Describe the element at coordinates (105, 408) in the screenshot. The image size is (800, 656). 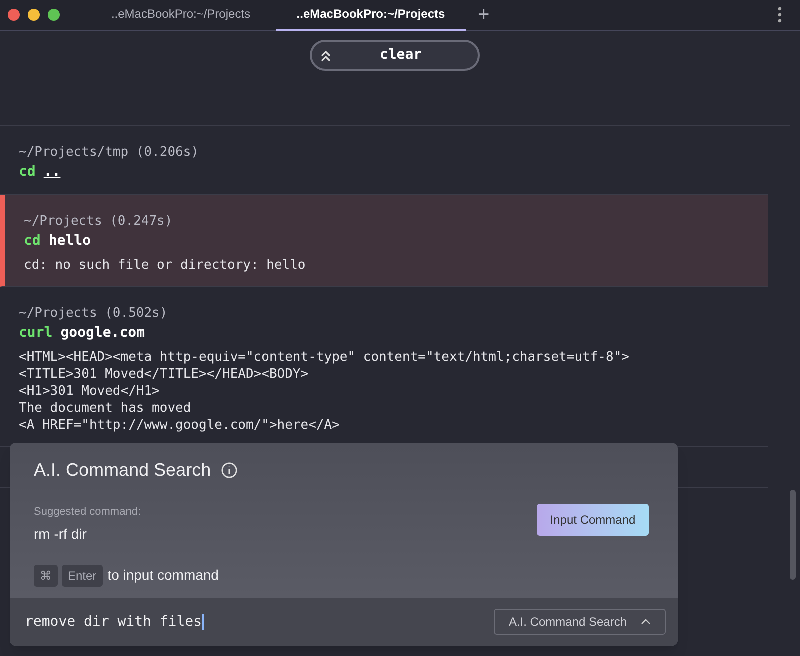
I see `output-line: The document has moved` at that location.